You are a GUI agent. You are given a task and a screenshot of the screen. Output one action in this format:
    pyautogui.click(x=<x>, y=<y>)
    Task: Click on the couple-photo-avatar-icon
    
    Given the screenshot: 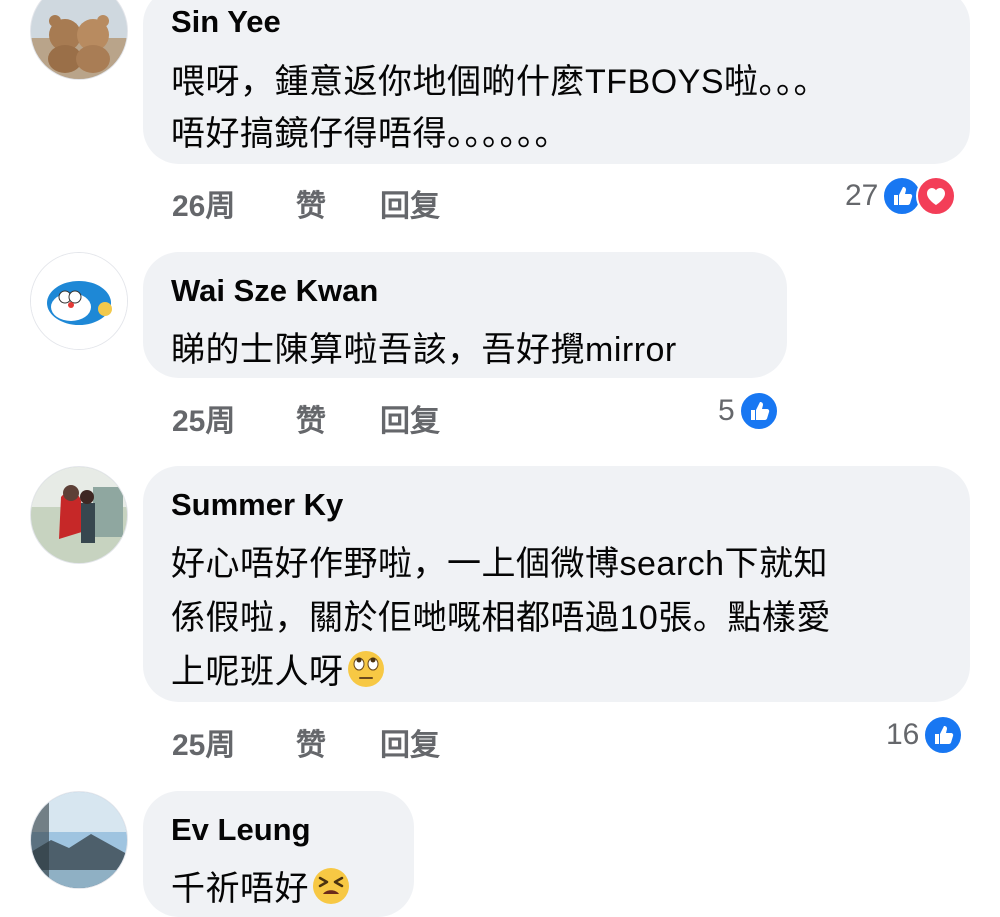 What is the action you would take?
    pyautogui.click(x=79, y=515)
    